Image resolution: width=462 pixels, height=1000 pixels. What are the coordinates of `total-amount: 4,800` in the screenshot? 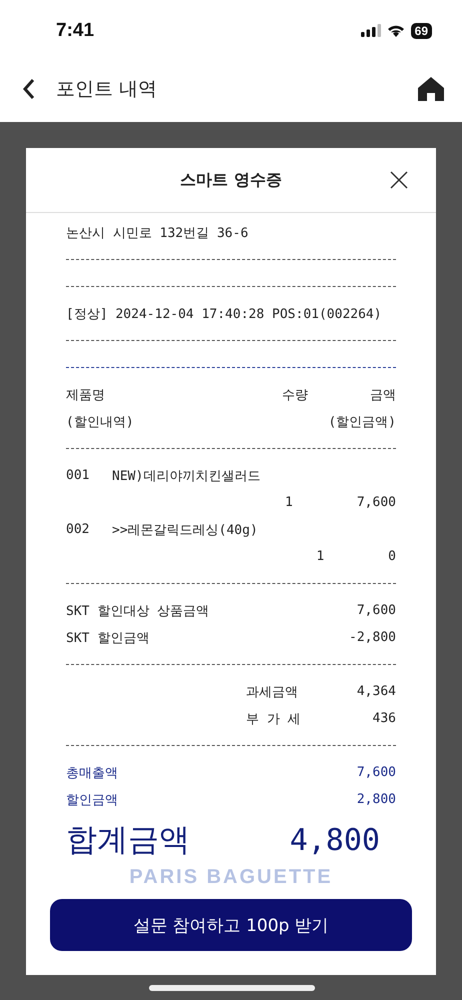 It's located at (335, 840).